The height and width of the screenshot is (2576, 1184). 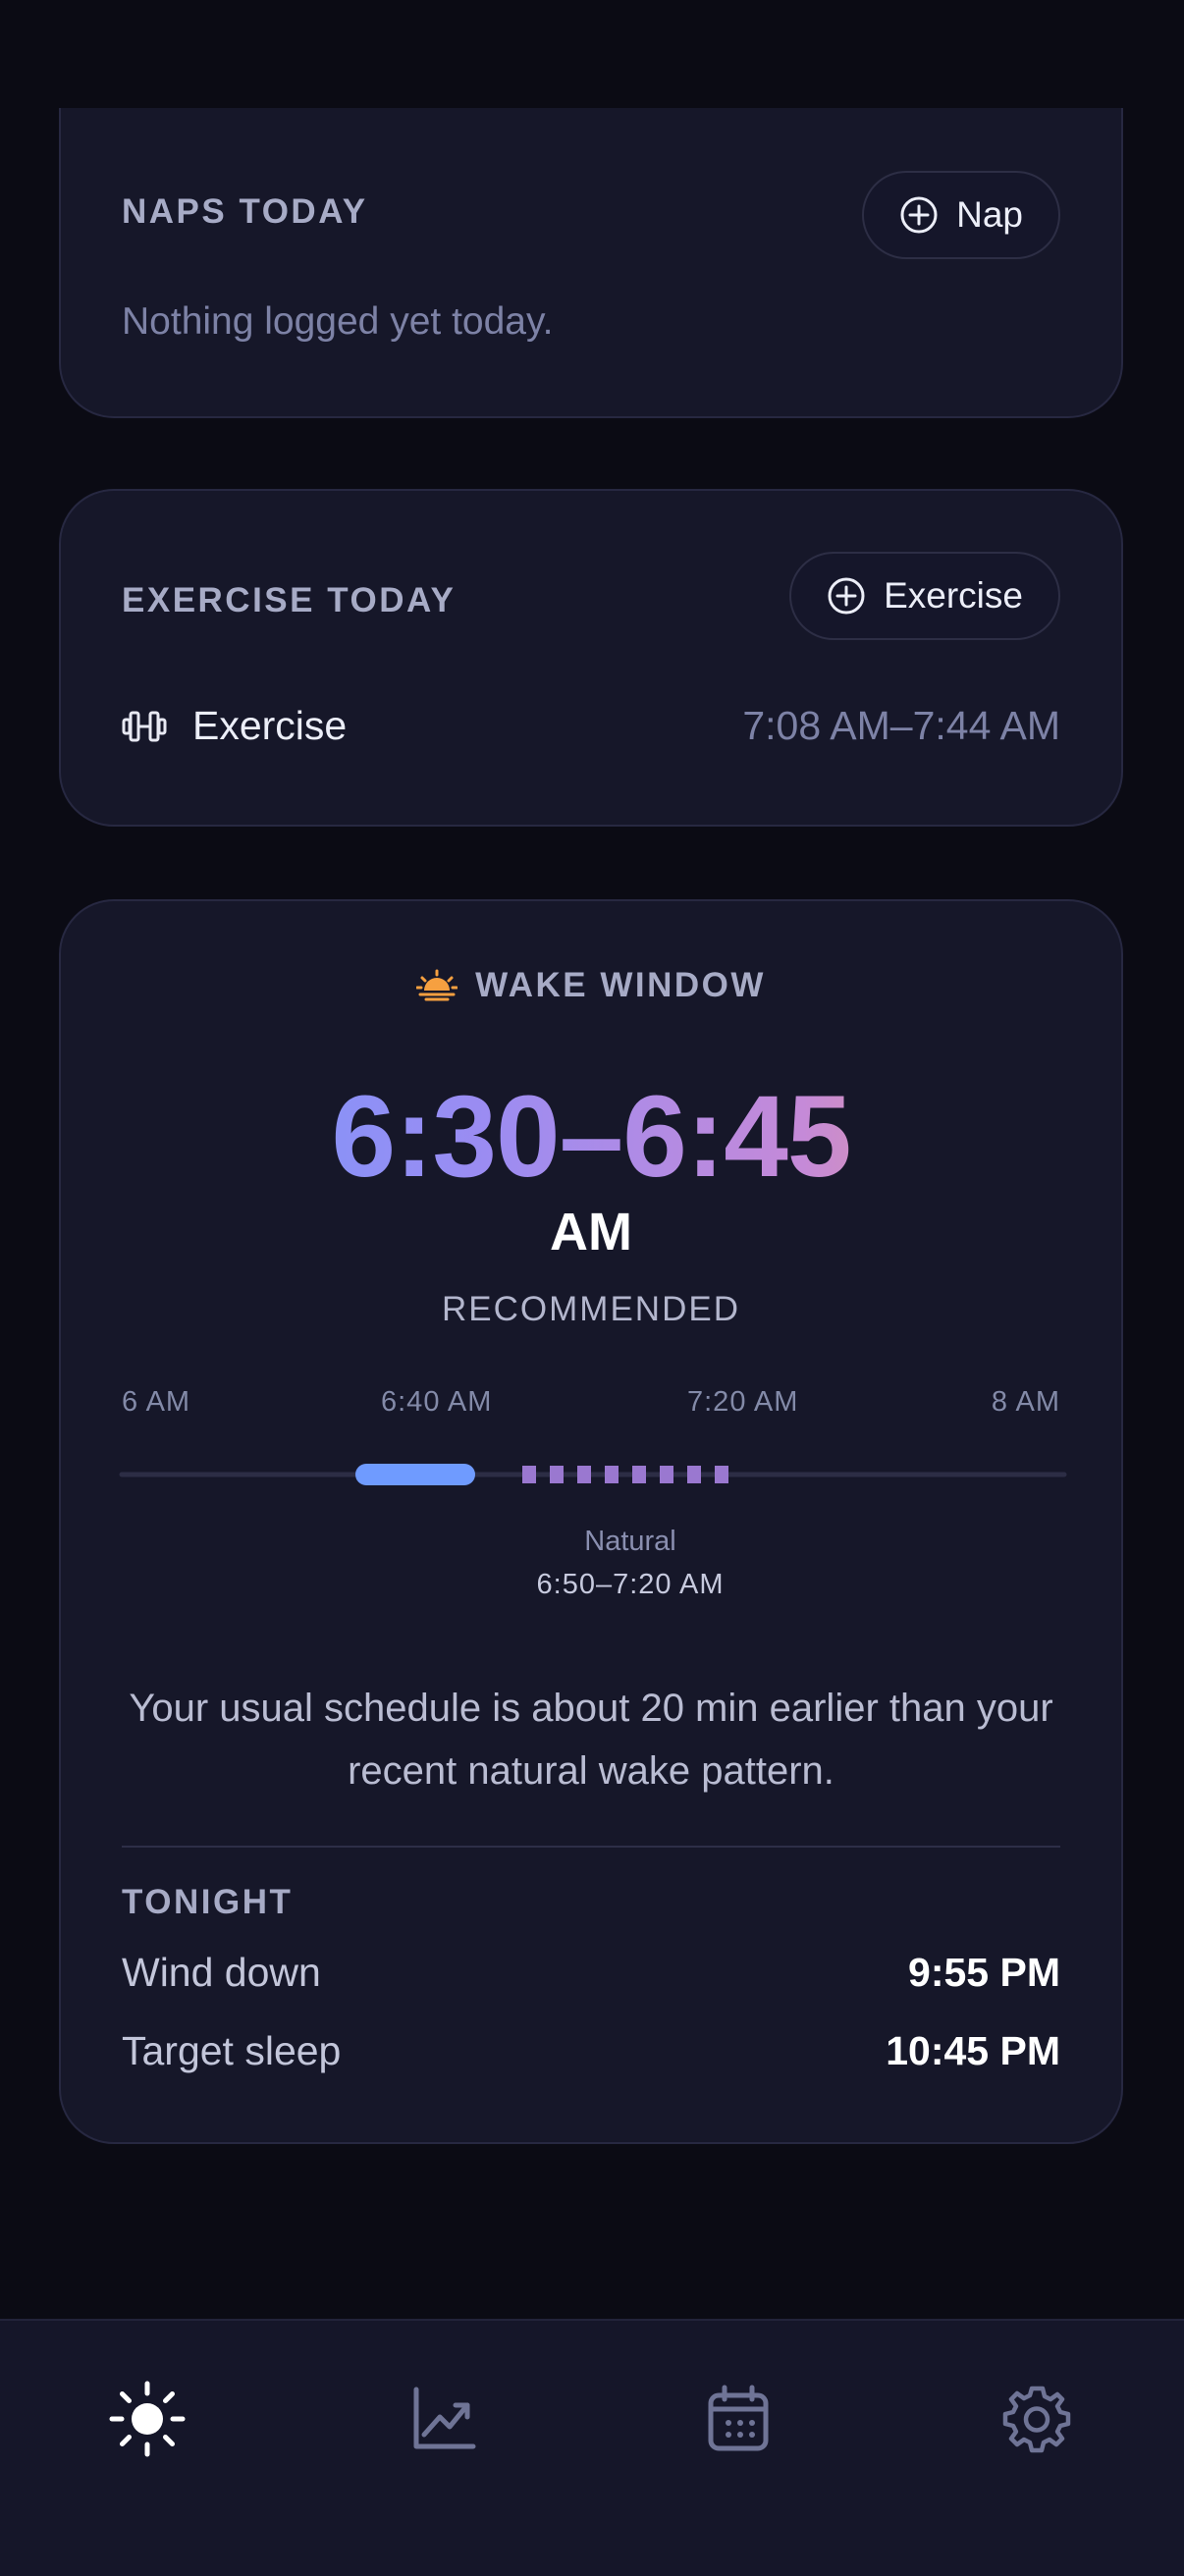 What do you see at coordinates (591, 1847) in the screenshot?
I see `divider` at bounding box center [591, 1847].